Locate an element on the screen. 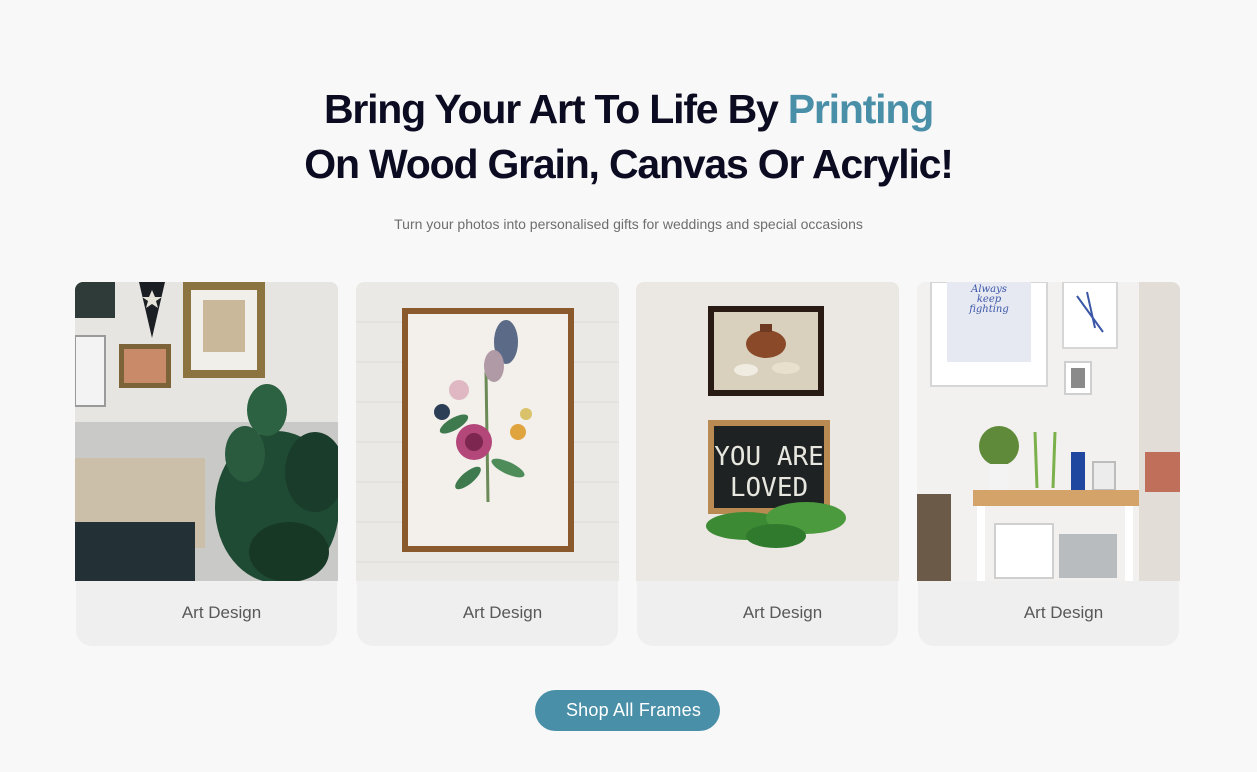 The image size is (1257, 772). card-image-chalkboard: YOU ARE LOVED is located at coordinates (767, 431).